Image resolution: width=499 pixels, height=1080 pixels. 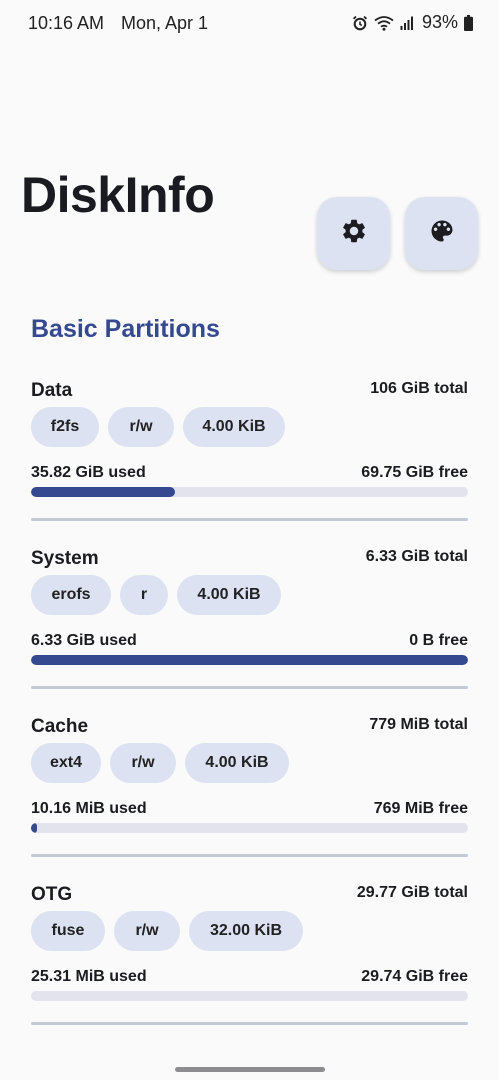 What do you see at coordinates (52, 390) in the screenshot?
I see `partition-name: Data` at bounding box center [52, 390].